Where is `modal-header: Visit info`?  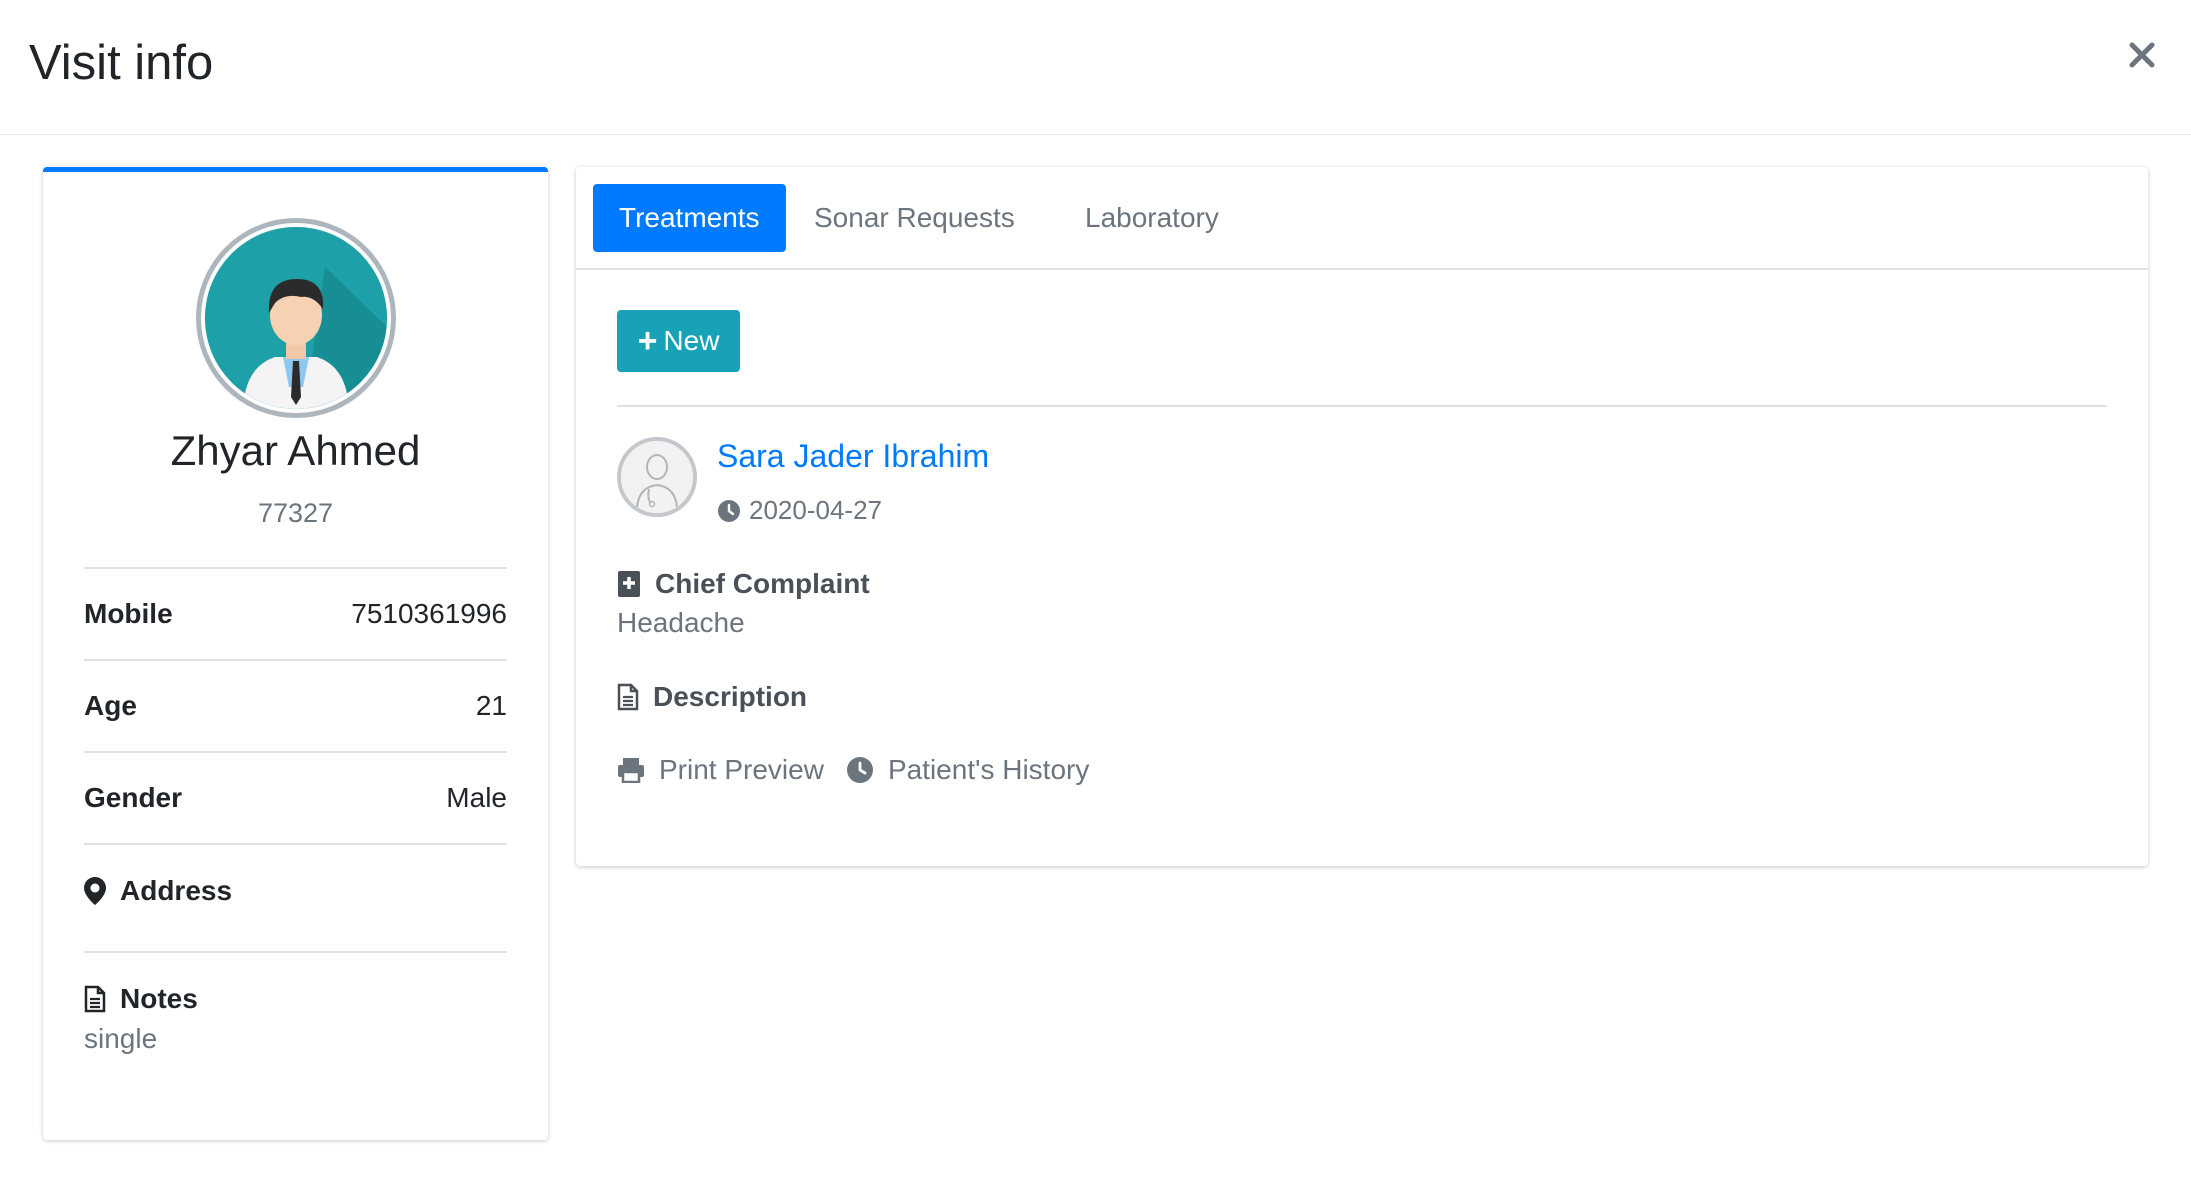 modal-header: Visit info is located at coordinates (1095, 67).